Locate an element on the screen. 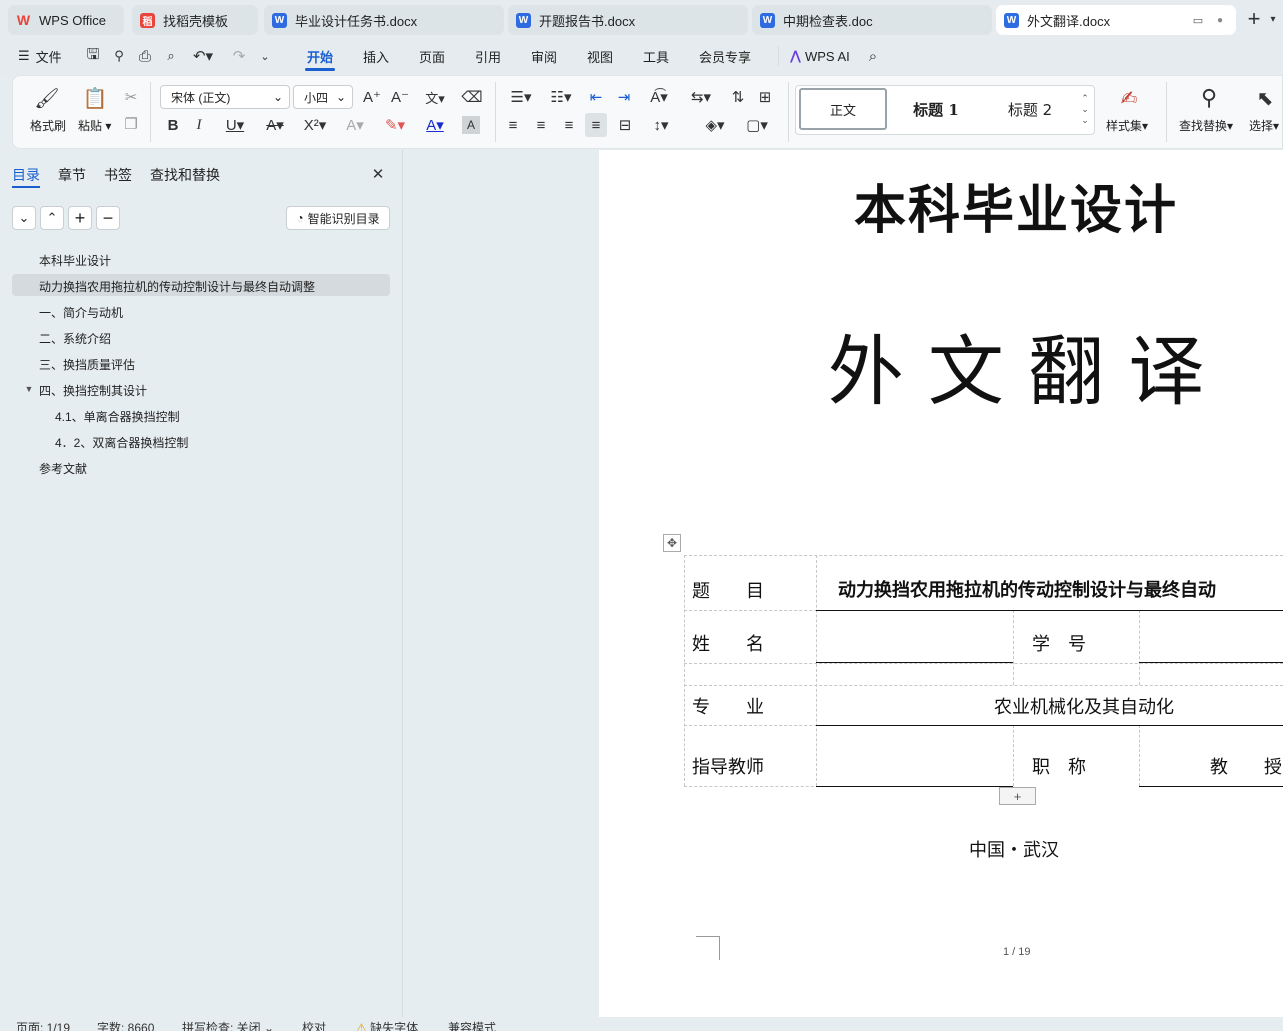 The height and width of the screenshot is (1031, 1283). save-icon: 🖫 is located at coordinates (93, 55).